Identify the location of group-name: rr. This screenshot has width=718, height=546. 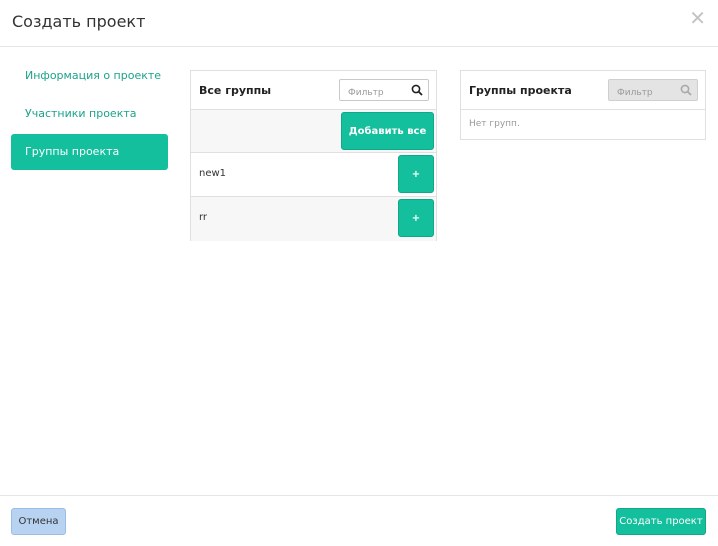
(203, 217).